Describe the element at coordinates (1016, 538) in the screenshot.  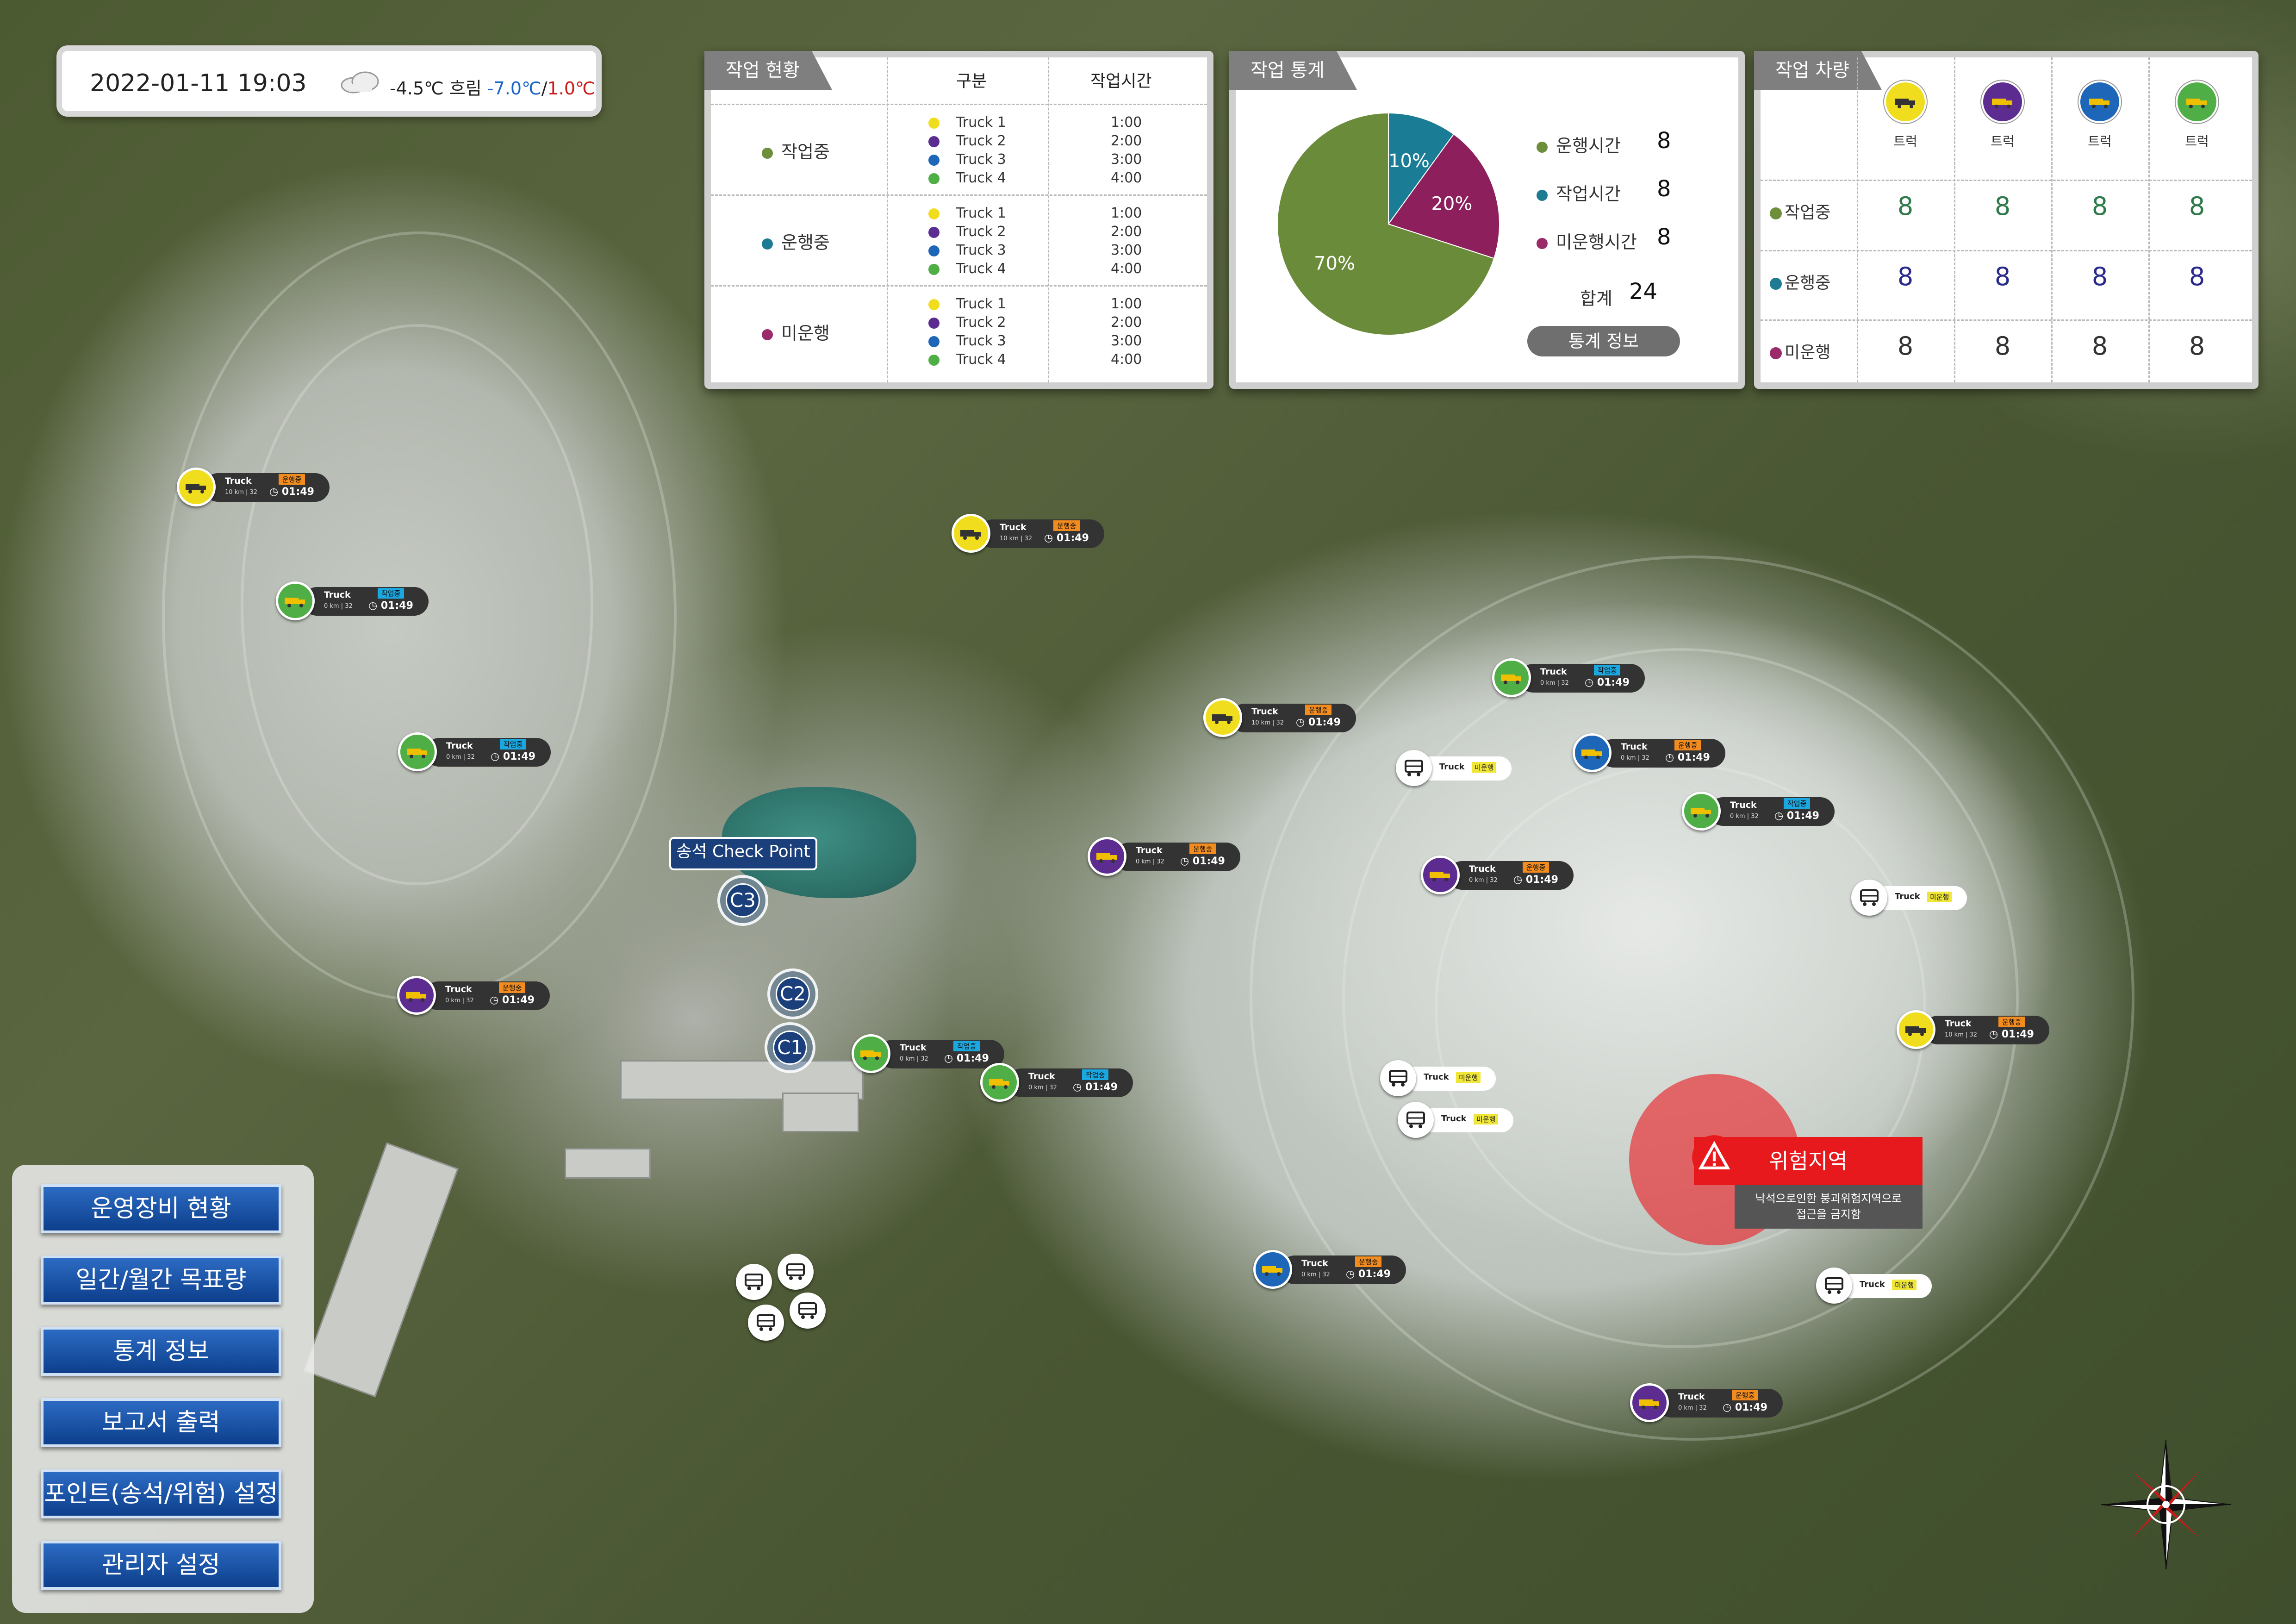
I see `truck-distance: 10 km | 32` at that location.